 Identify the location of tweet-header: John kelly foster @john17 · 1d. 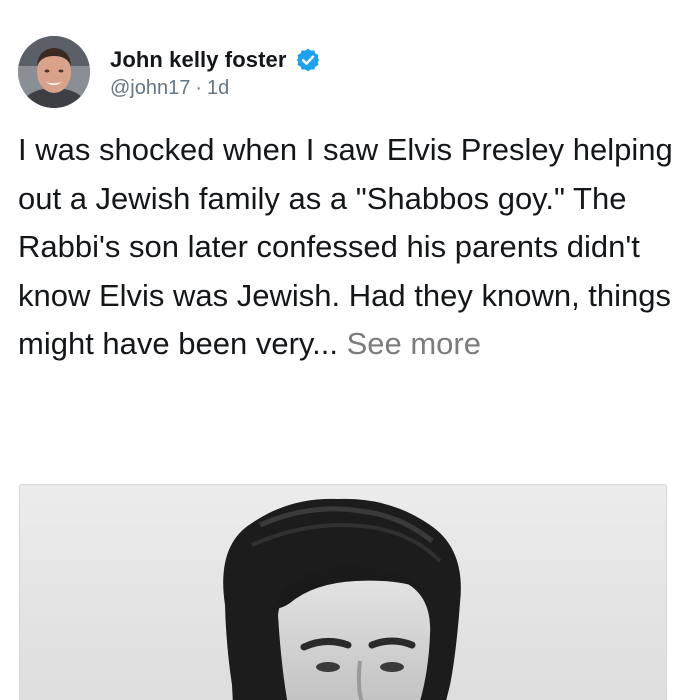
(169, 72).